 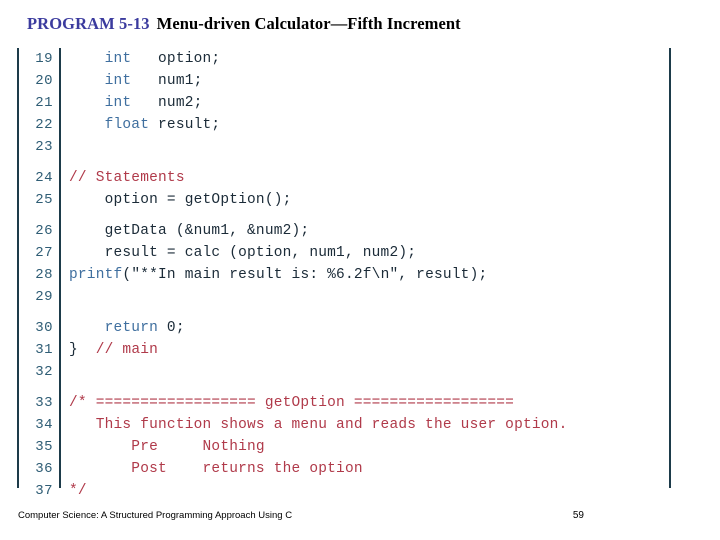 What do you see at coordinates (78, 350) in the screenshot?
I see `code-token-idf: }` at bounding box center [78, 350].